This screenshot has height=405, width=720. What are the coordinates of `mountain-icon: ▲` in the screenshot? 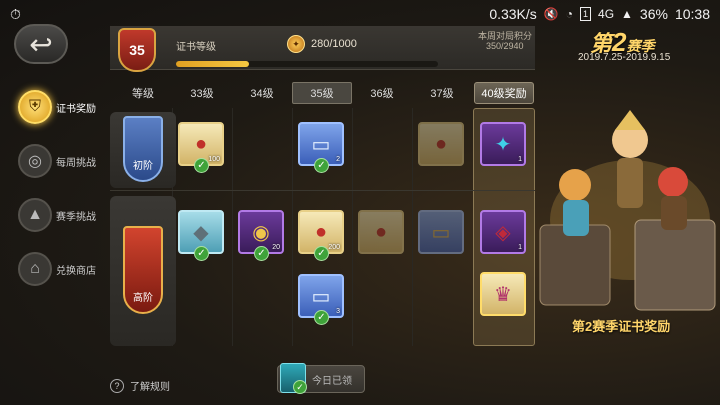 It's located at (35, 215).